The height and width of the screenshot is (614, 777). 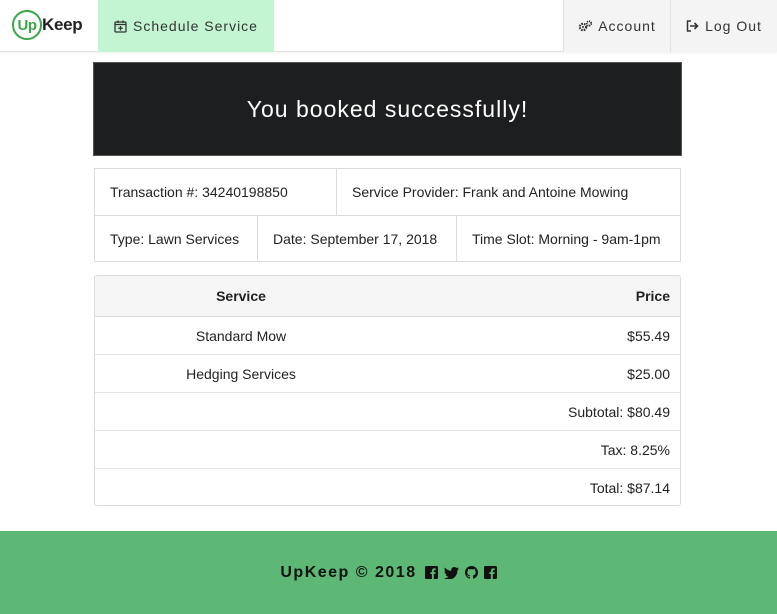 What do you see at coordinates (216, 192) in the screenshot?
I see `transaction-number: Transaction #: 34240198850` at bounding box center [216, 192].